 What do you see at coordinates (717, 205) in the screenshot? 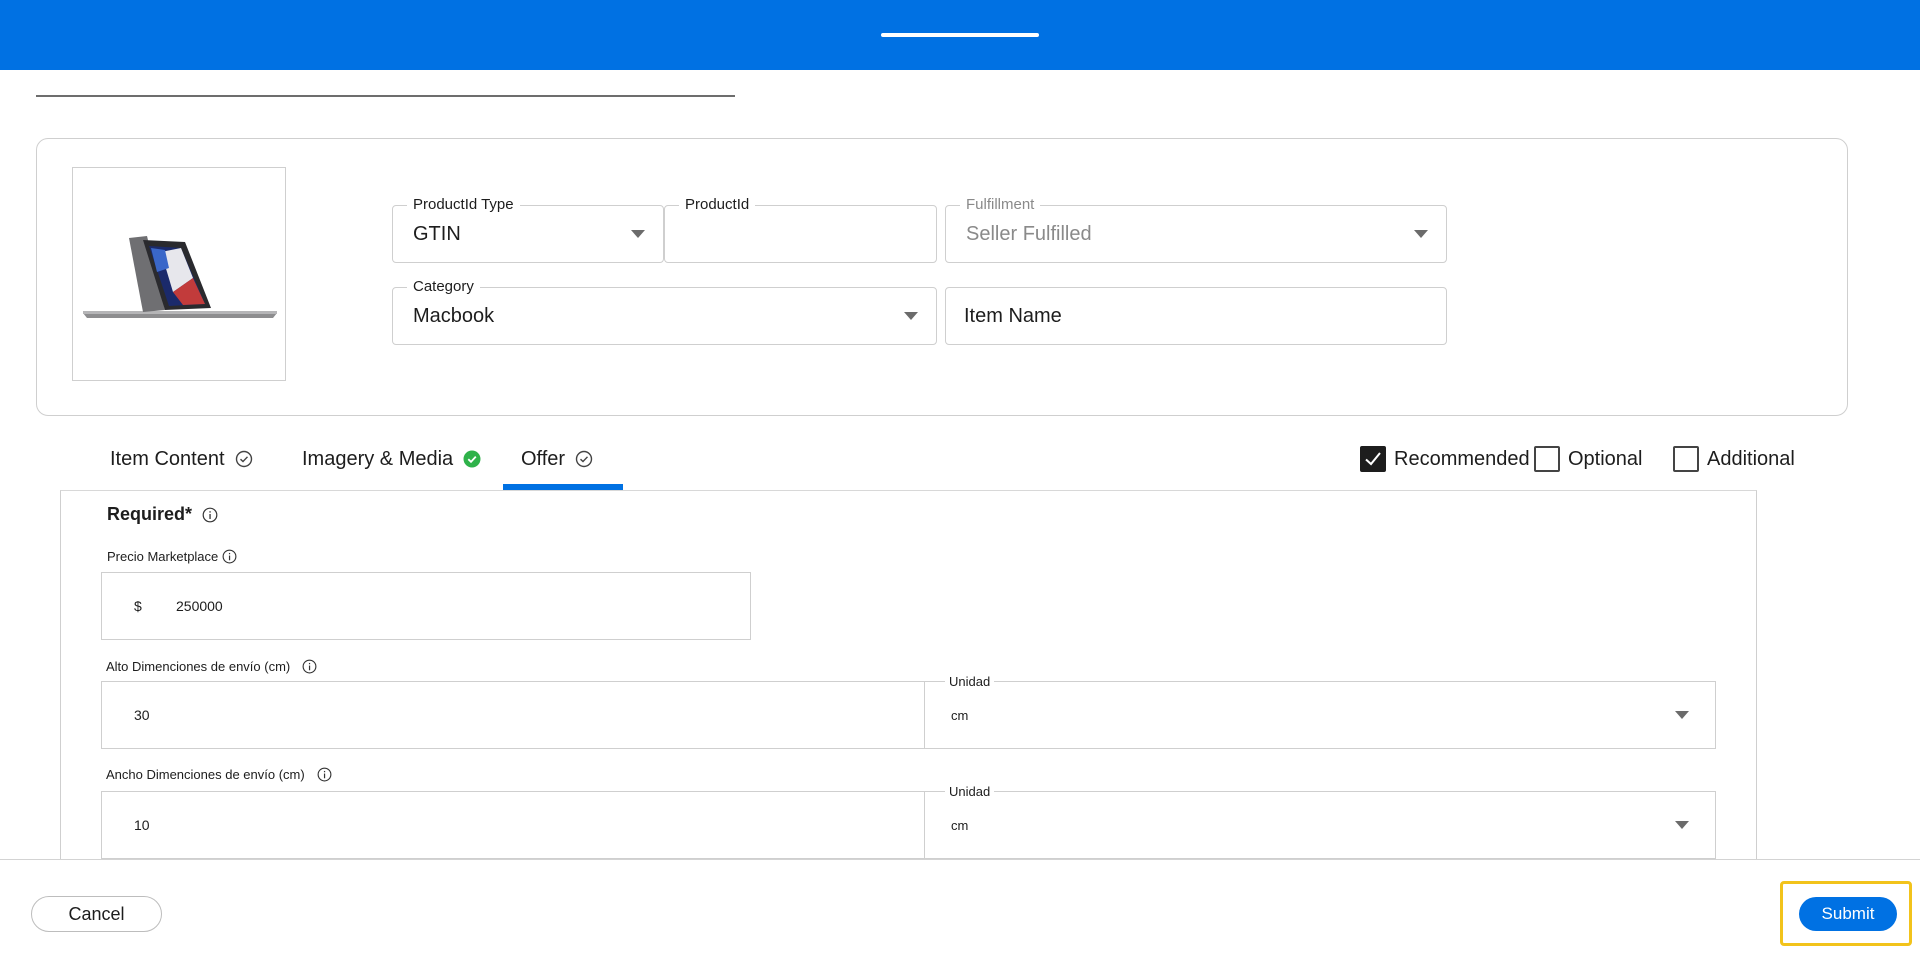
I see `productid-label: ProductId` at bounding box center [717, 205].